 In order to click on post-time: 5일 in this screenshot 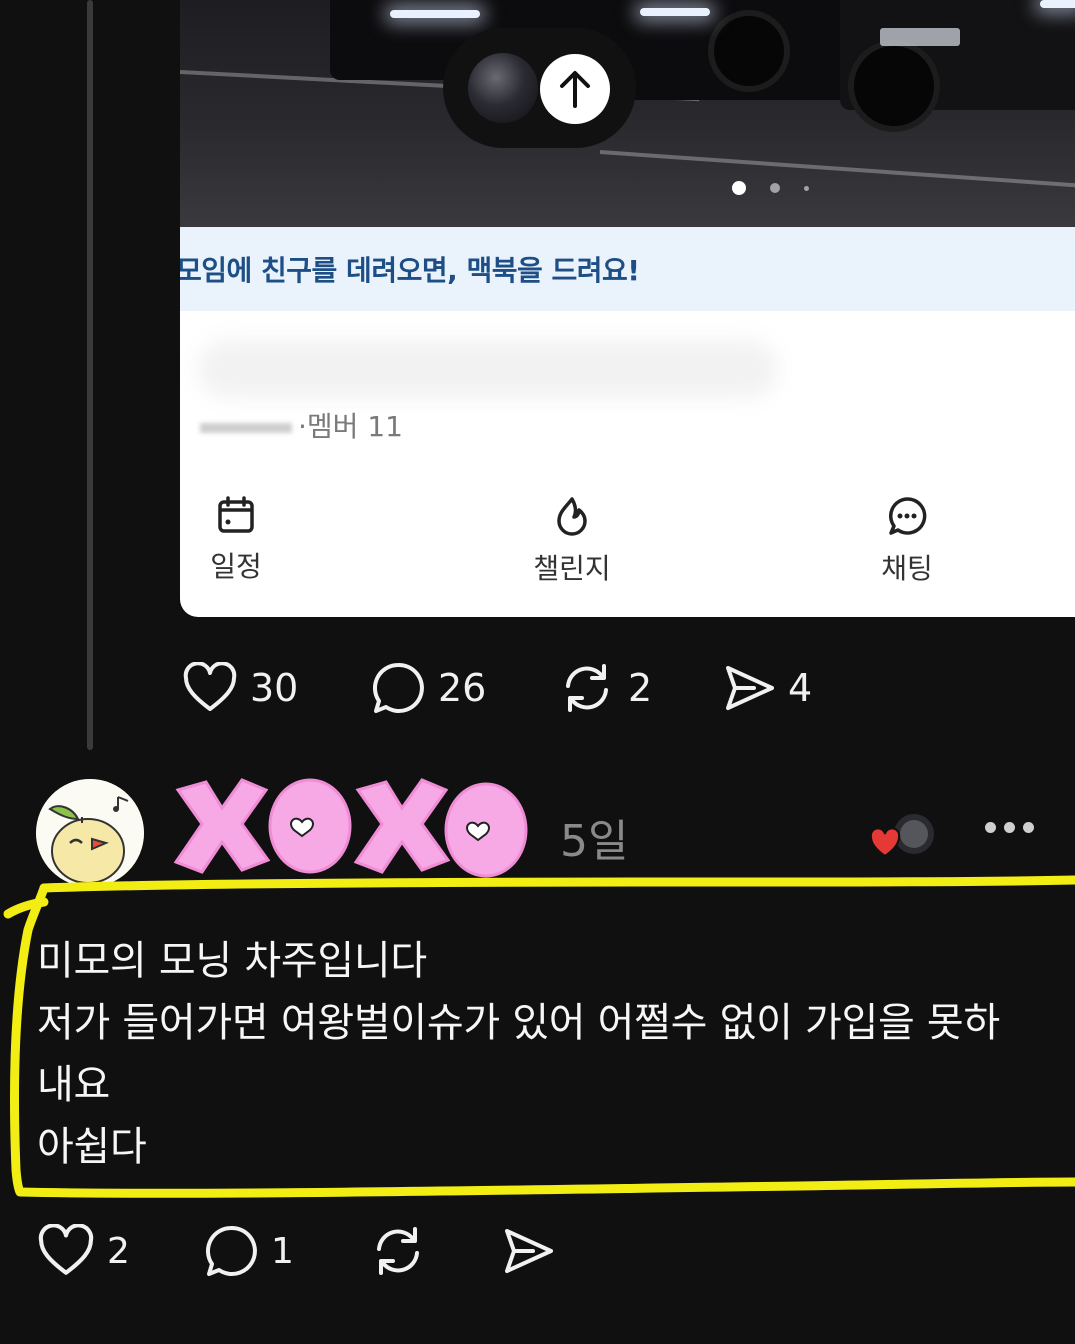, I will do `click(594, 841)`.